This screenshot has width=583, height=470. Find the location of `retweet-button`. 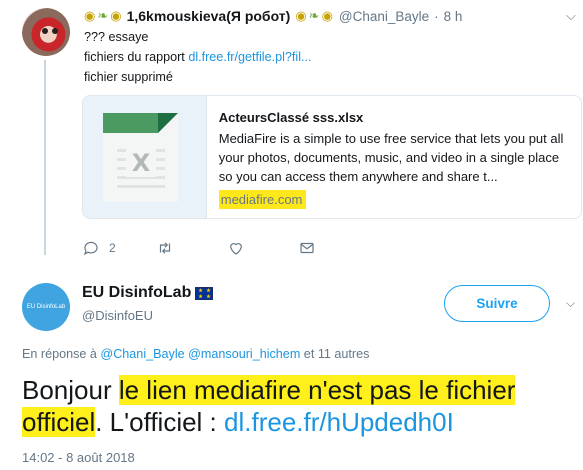

retweet-button is located at coordinates (165, 248).